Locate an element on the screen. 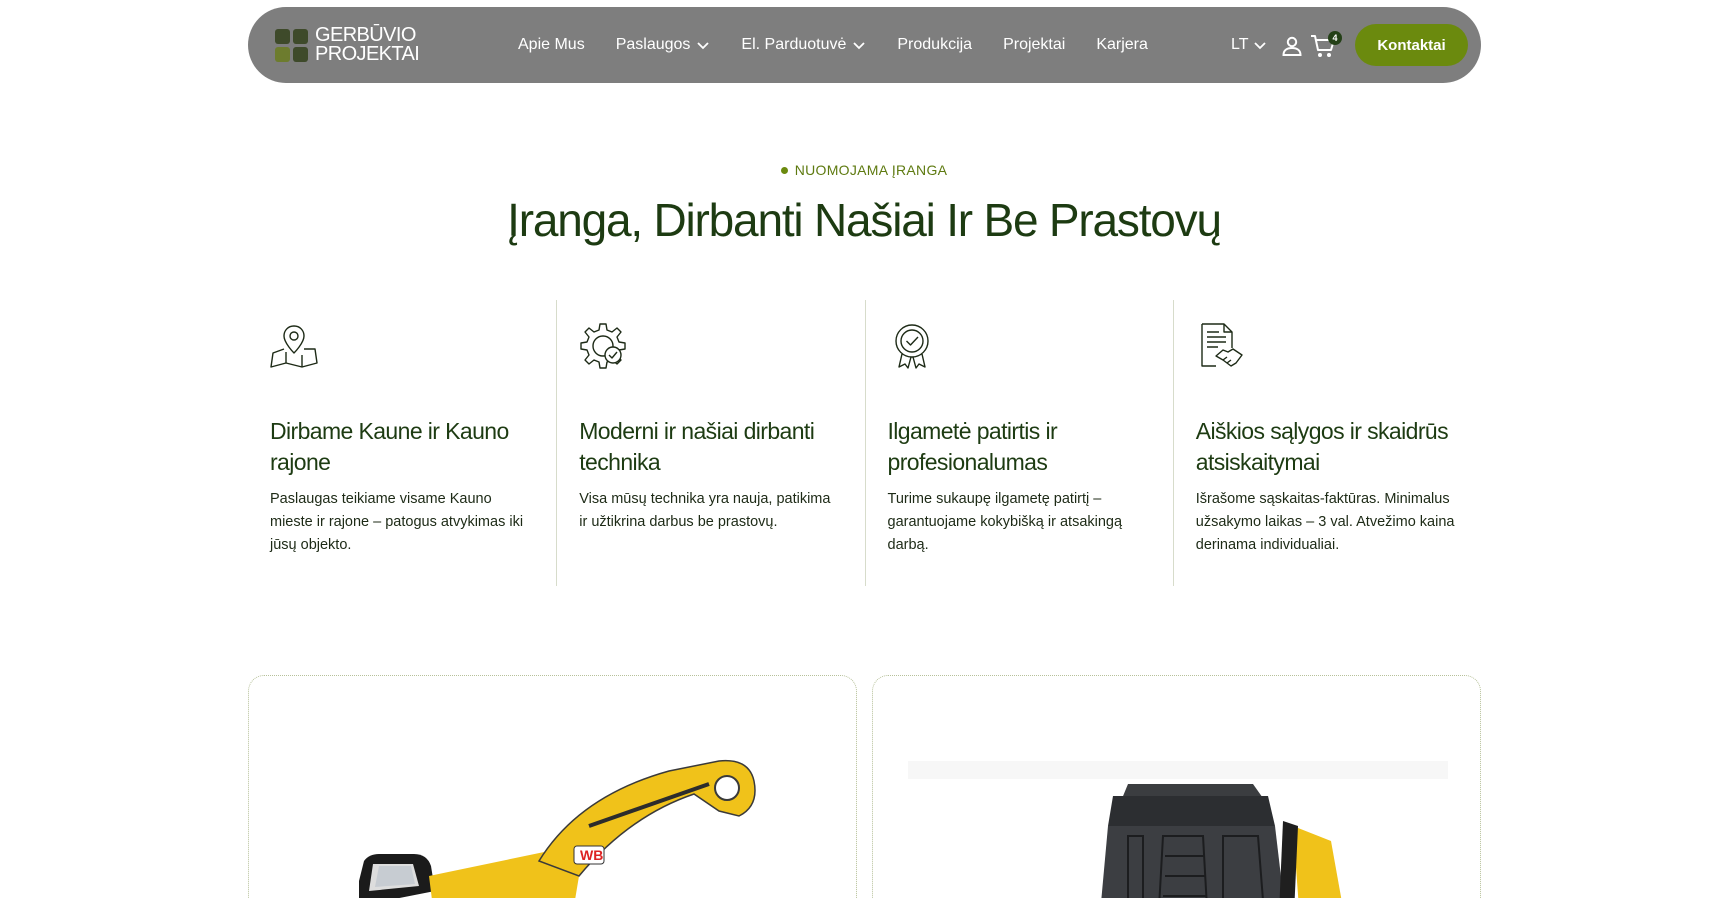  excavator-image: WB is located at coordinates (557, 828).